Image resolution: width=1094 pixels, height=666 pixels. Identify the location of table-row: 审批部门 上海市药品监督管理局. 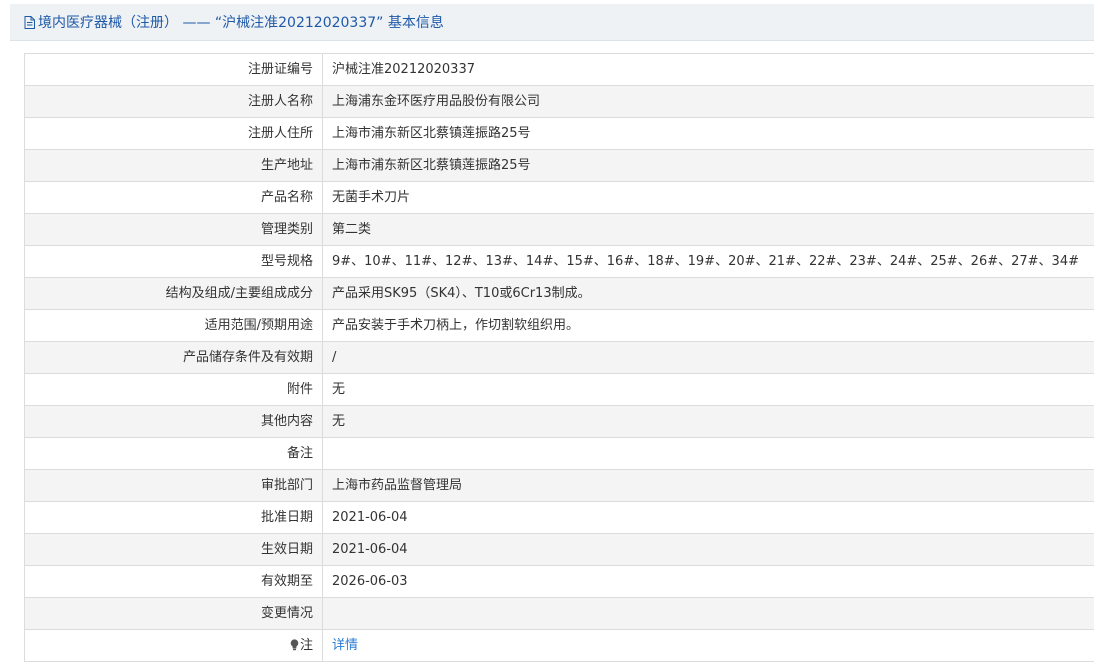
(559, 485).